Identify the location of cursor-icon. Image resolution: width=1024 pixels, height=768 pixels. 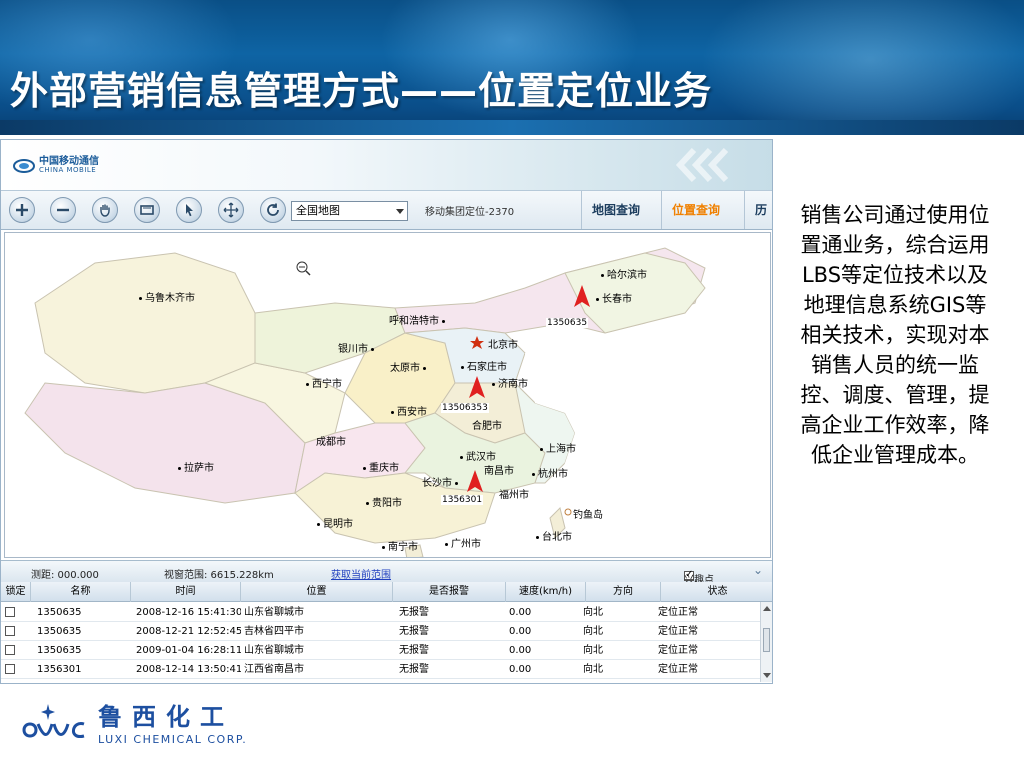
(189, 210).